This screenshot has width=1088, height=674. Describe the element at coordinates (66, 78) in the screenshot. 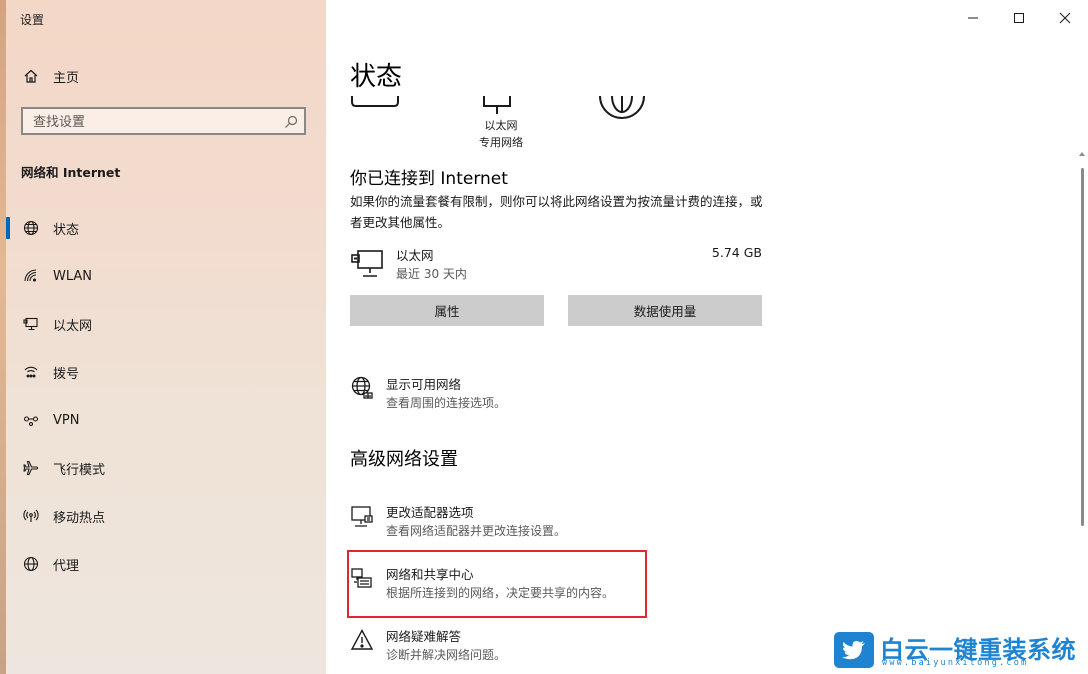

I see `home-label: 主页` at that location.